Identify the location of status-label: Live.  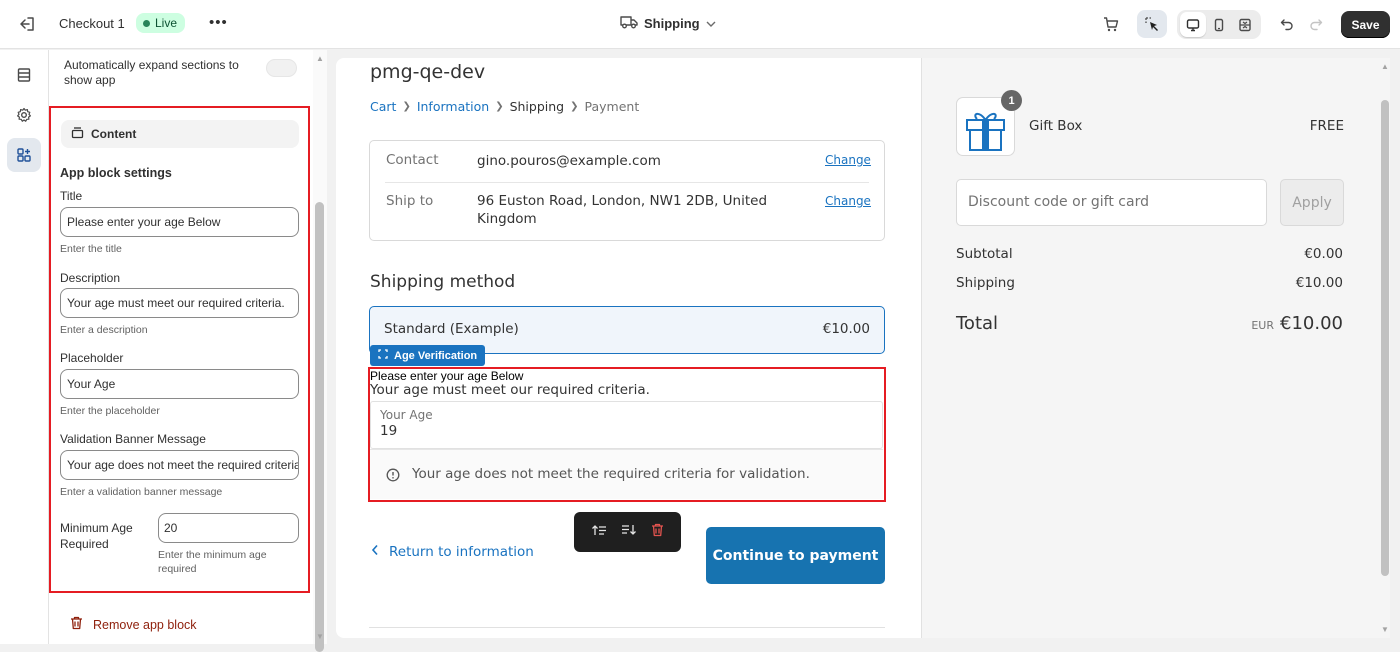
(166, 23).